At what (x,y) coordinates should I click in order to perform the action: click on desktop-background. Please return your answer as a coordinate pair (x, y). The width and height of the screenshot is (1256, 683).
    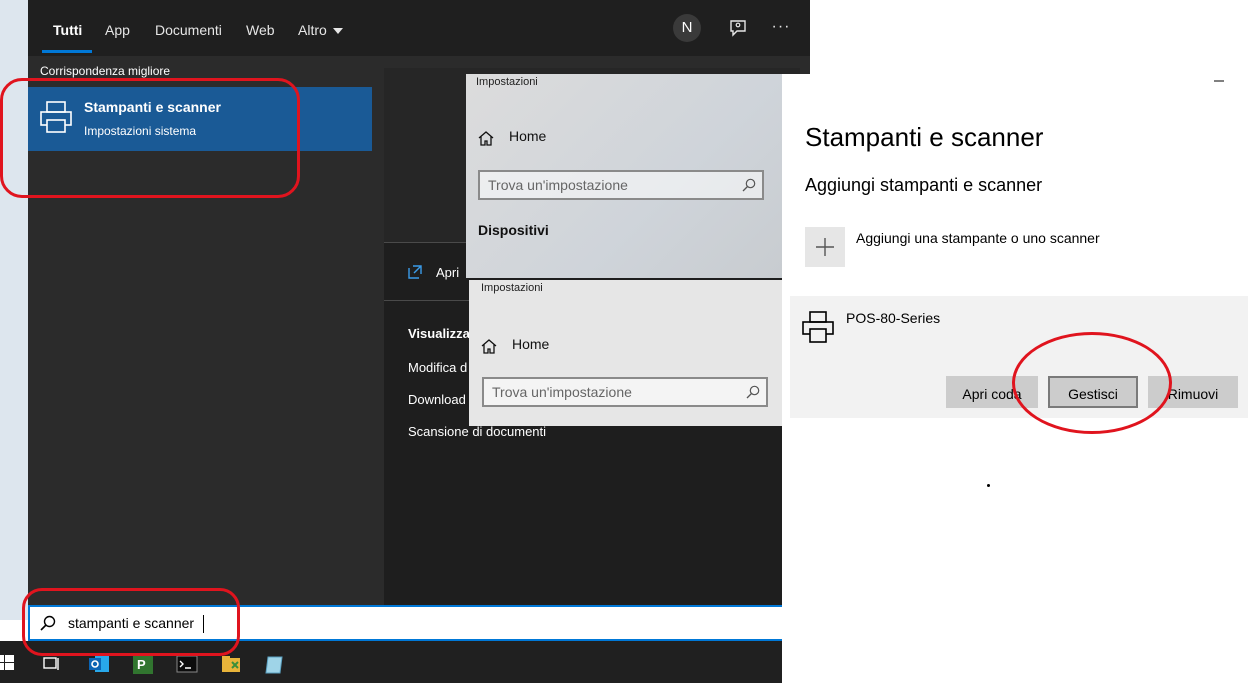
    Looking at the image, I should click on (14, 310).